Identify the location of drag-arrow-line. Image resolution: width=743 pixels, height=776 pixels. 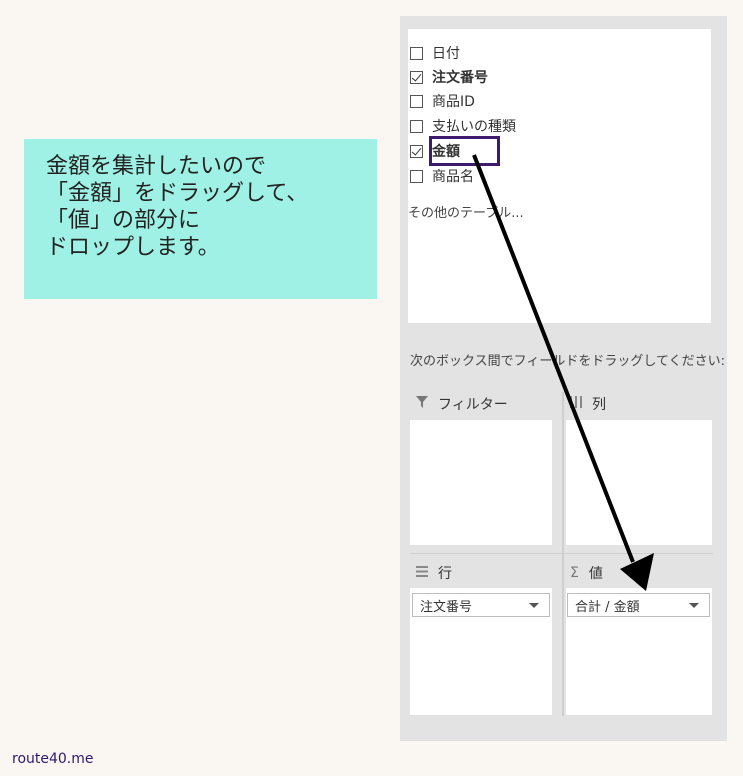
(553, 358).